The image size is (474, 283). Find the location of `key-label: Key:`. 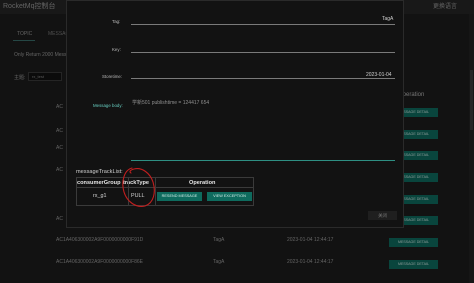

key-label: Key: is located at coordinates (116, 49).